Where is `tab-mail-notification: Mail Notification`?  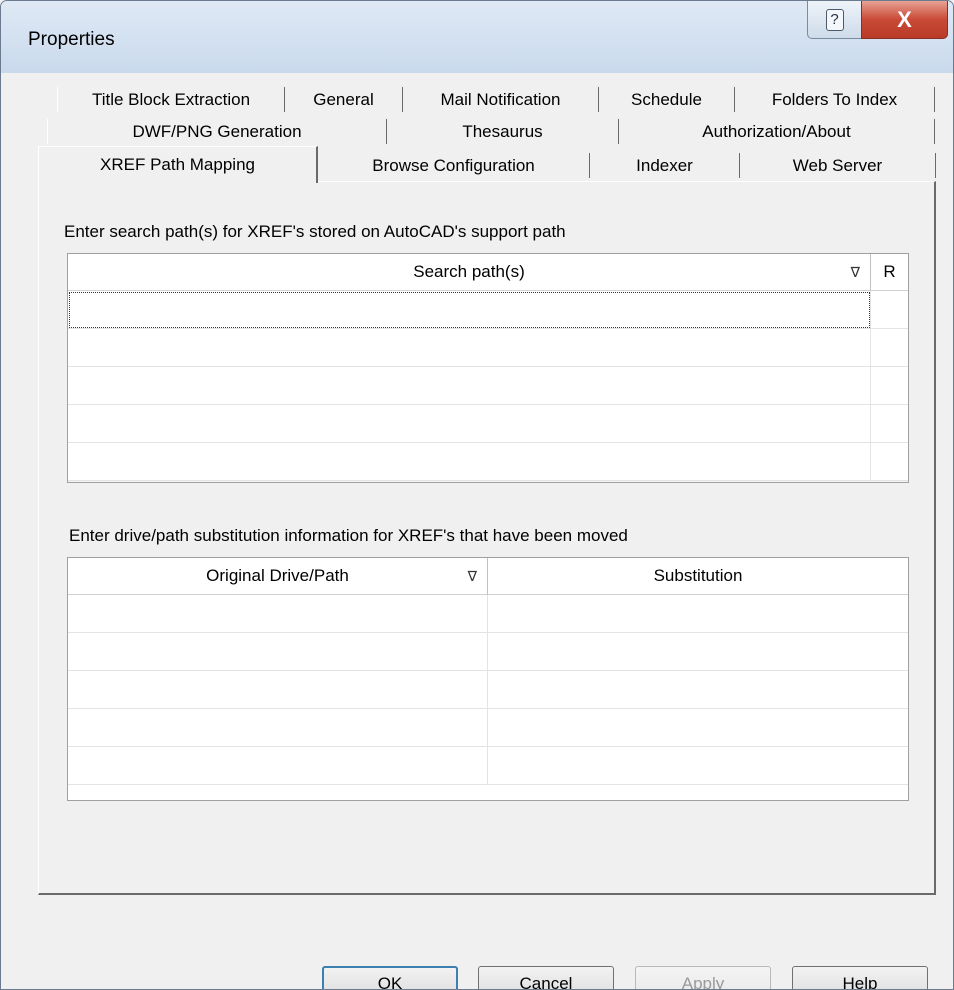 tab-mail-notification: Mail Notification is located at coordinates (501, 99).